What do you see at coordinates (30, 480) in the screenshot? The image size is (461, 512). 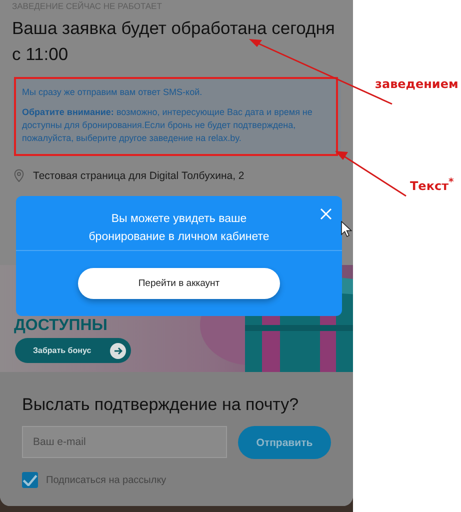 I see `subscribe-checkbox` at bounding box center [30, 480].